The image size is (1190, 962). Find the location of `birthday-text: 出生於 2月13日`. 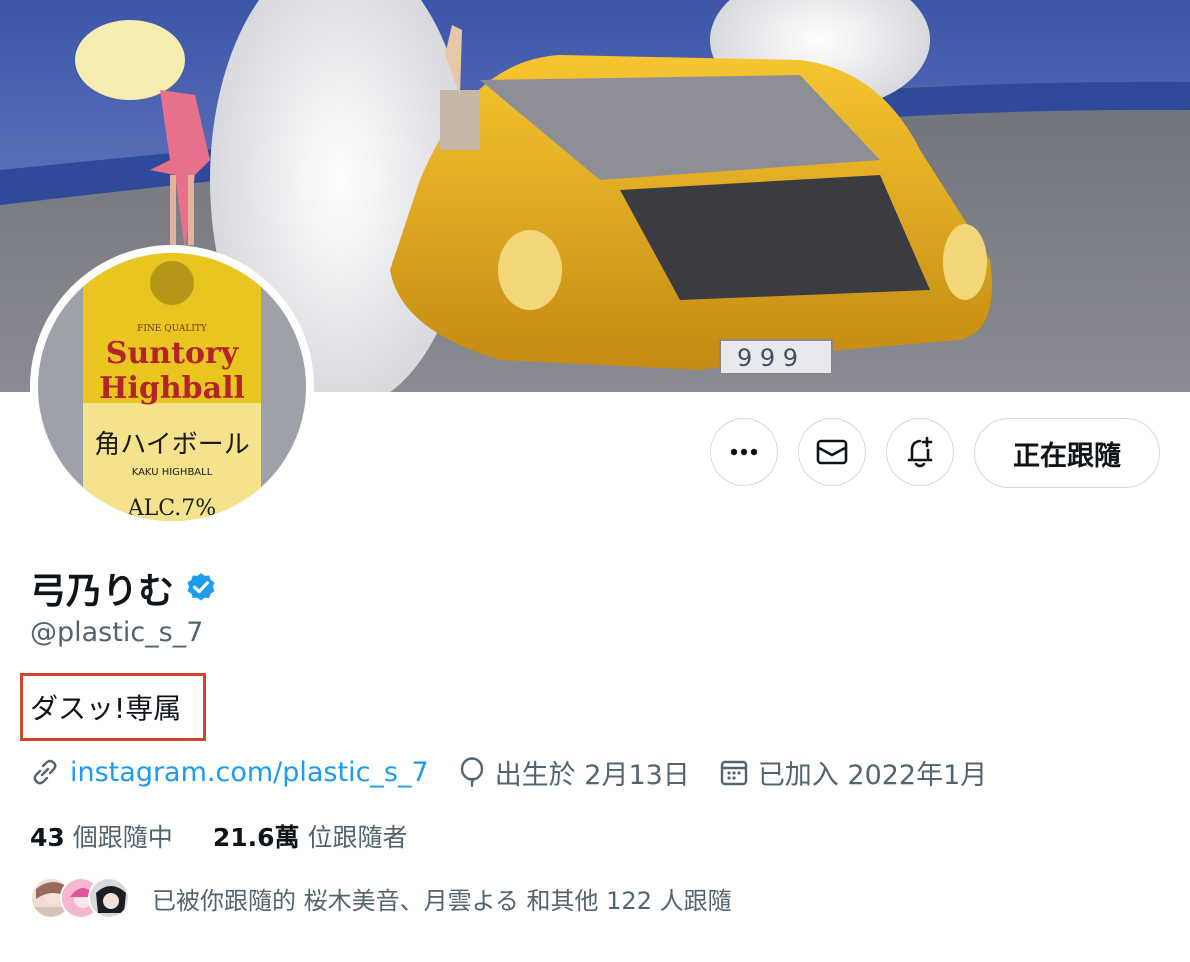

birthday-text: 出生於 2月13日 is located at coordinates (592, 775).